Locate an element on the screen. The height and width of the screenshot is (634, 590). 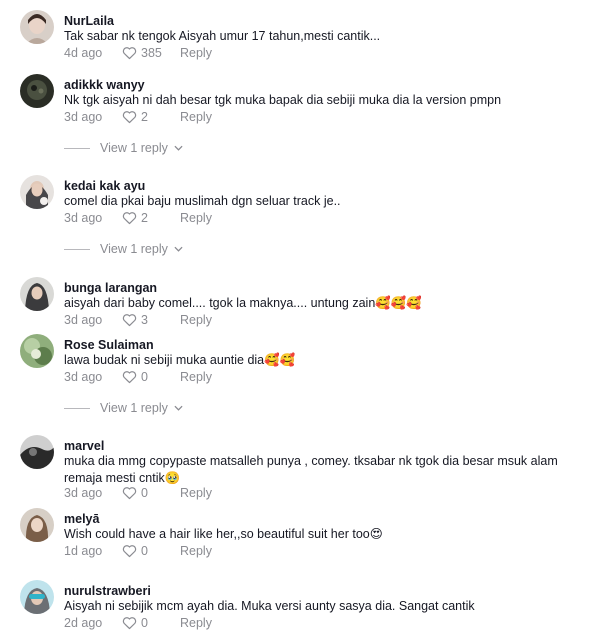
comment-text: lawa budak ni sebiji muka auntie dia🥰🥰 is located at coordinates (180, 360).